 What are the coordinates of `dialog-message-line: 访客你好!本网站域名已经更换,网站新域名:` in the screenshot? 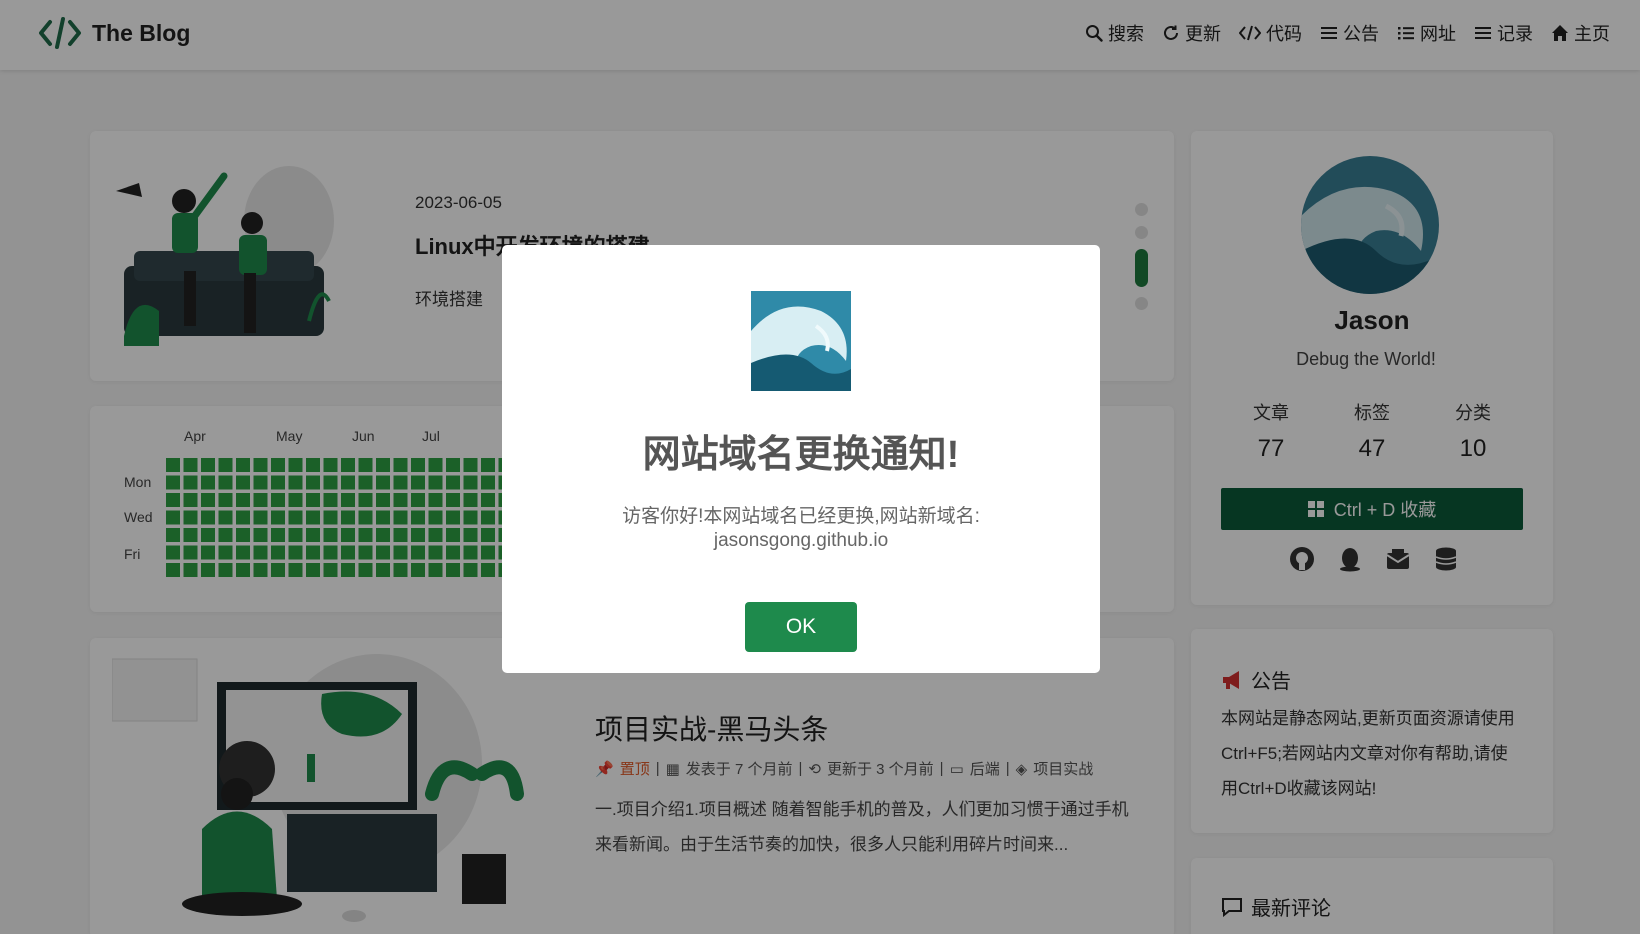 It's located at (801, 516).